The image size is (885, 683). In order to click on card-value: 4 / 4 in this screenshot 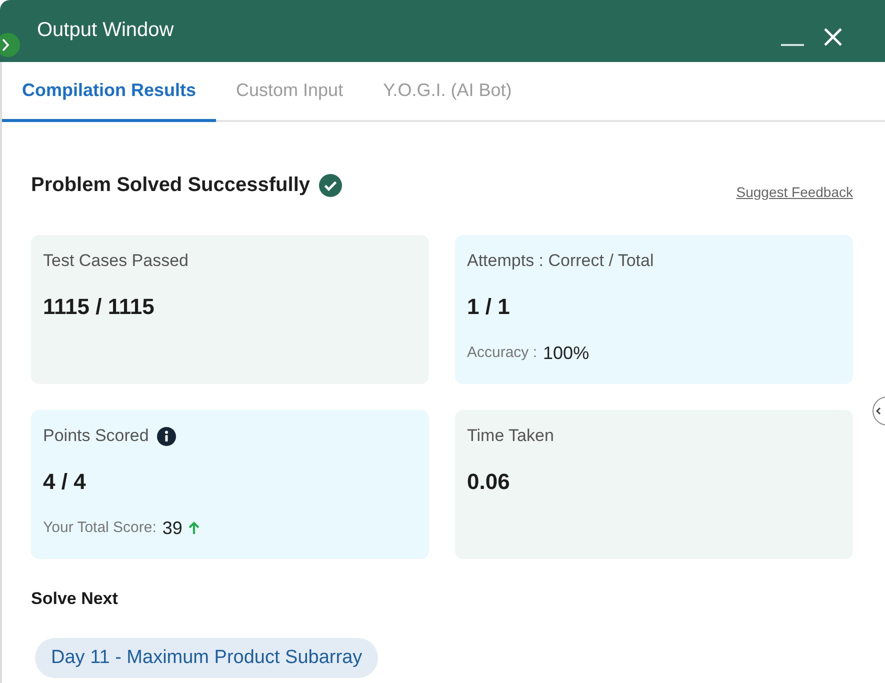, I will do `click(64, 482)`.